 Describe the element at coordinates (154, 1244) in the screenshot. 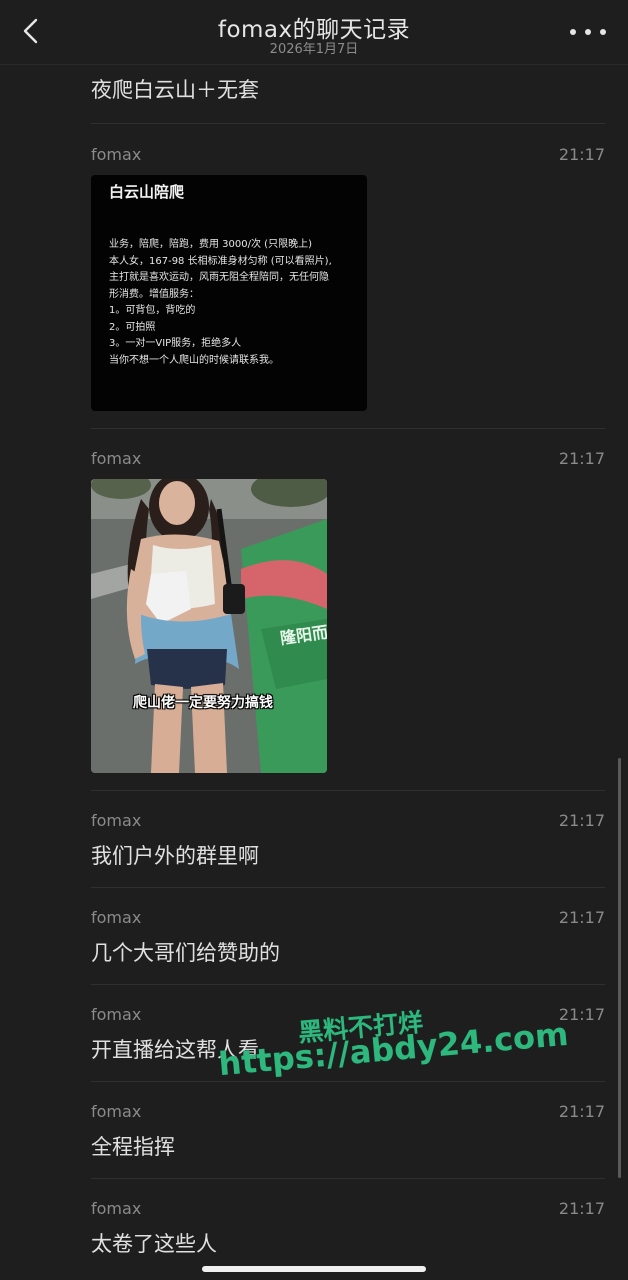

I see `message-text: 太卷了这些人` at that location.